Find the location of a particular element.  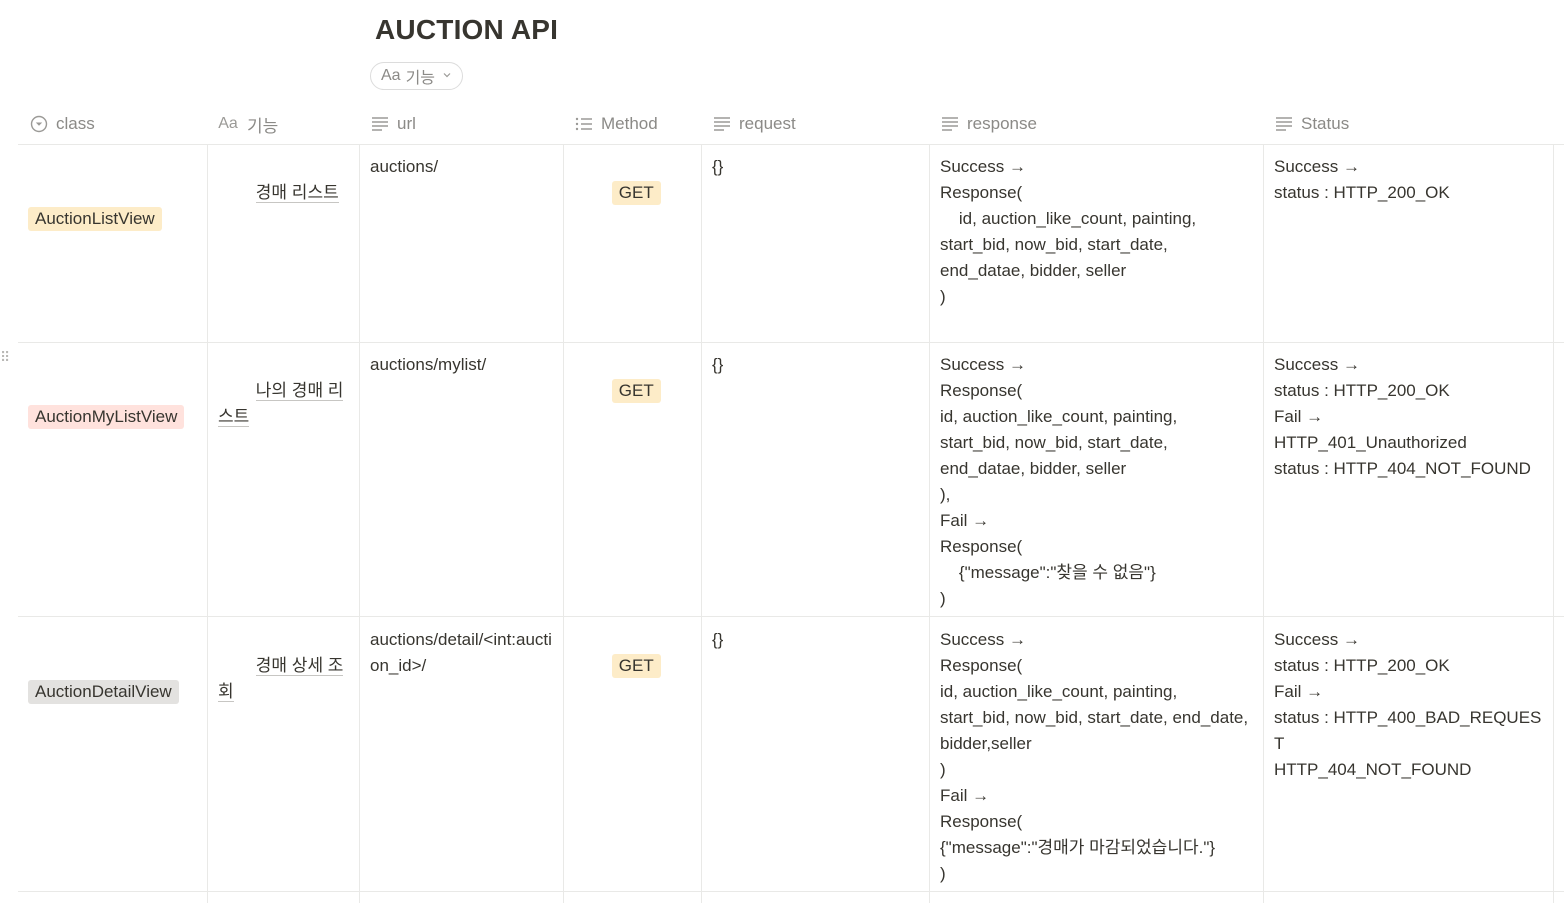

column-header-label: url is located at coordinates (406, 123).